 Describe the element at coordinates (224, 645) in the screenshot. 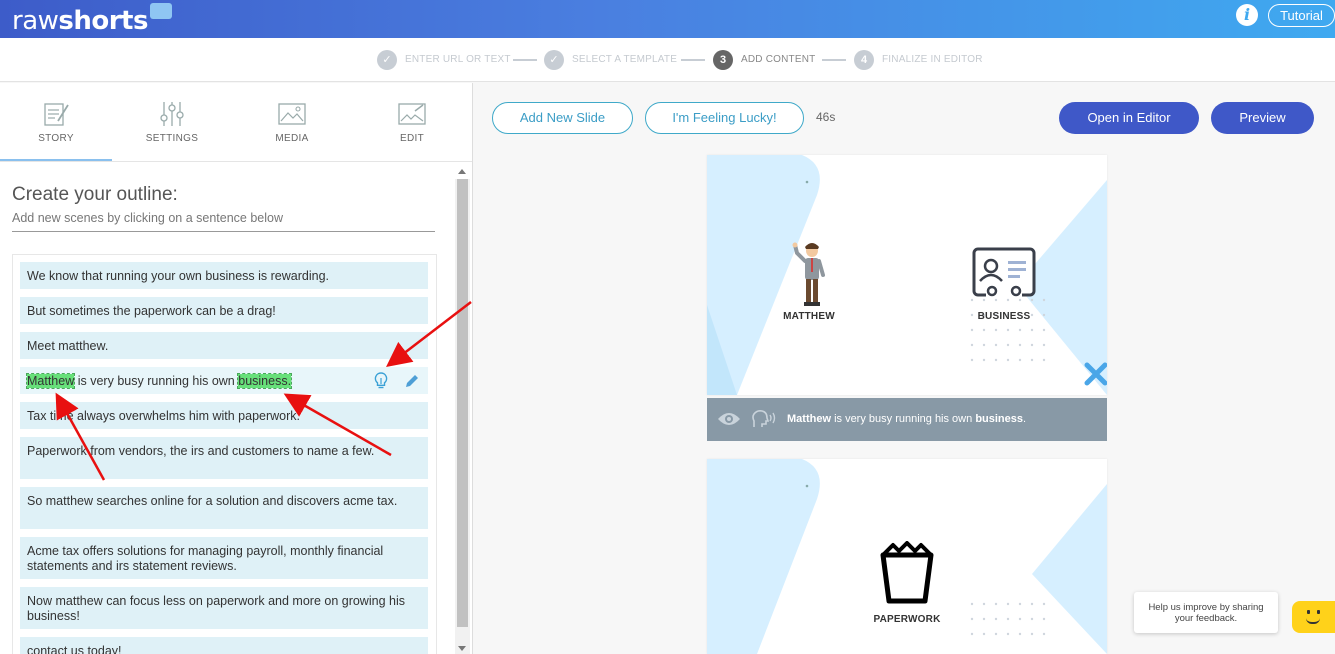

I see `sentence-item: contact us today!` at that location.